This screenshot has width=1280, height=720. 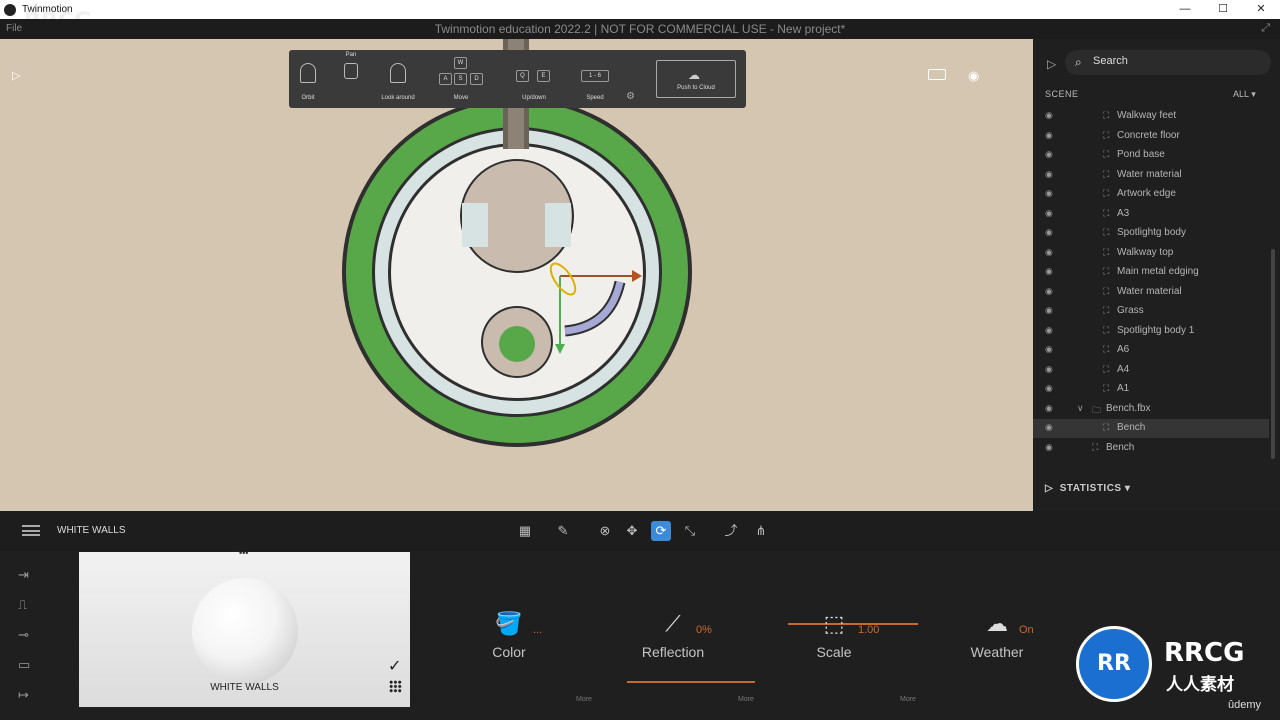 I want to click on scene-tree-item: ◉ ⛶ Spotlightg body, so click(x=1151, y=233).